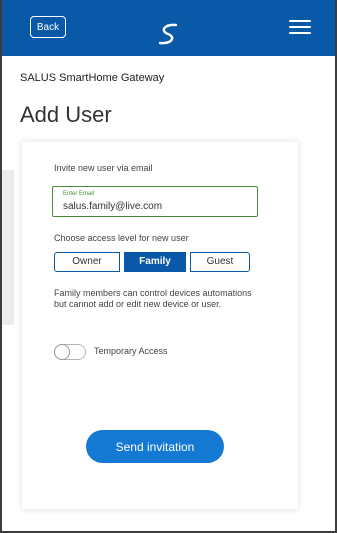  I want to click on access-guest-button: Guest, so click(220, 262).